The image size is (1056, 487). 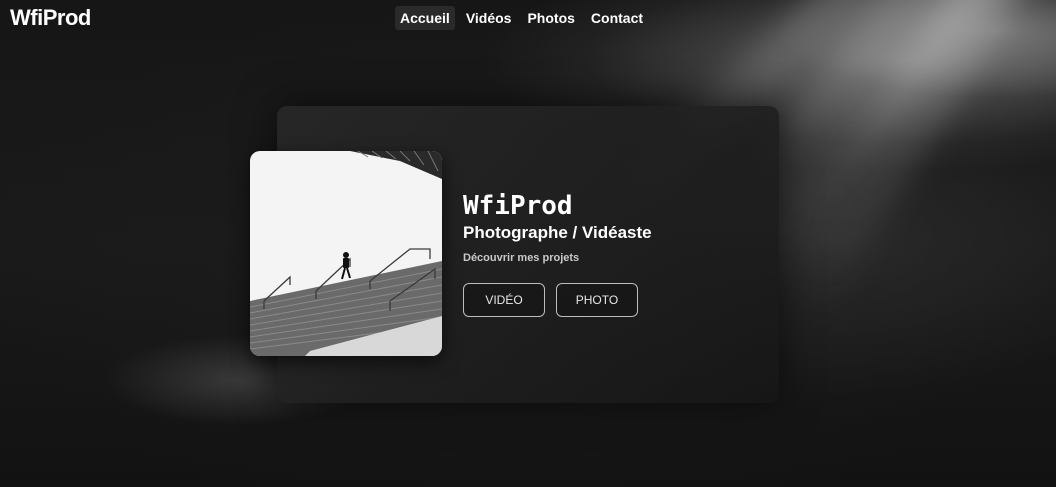 I want to click on hero-subtitle: Photographe / Vidéaste, so click(x=557, y=232).